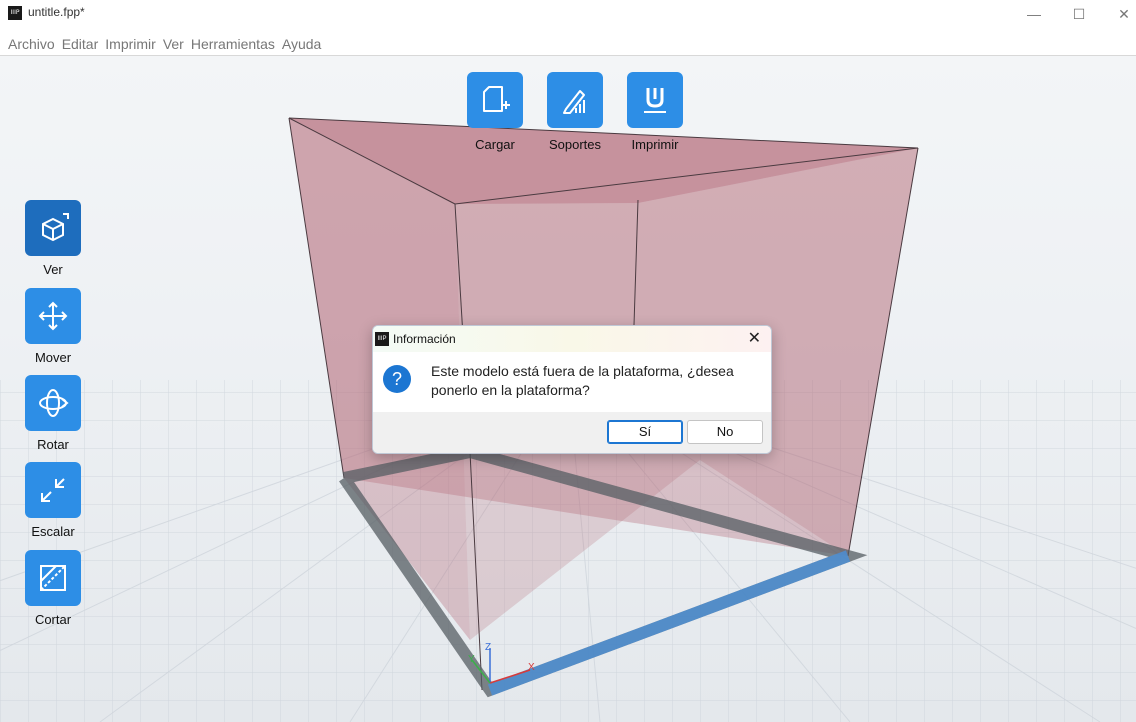 The width and height of the screenshot is (1136, 722). What do you see at coordinates (80, 44) in the screenshot?
I see `menu-editar: Editar` at bounding box center [80, 44].